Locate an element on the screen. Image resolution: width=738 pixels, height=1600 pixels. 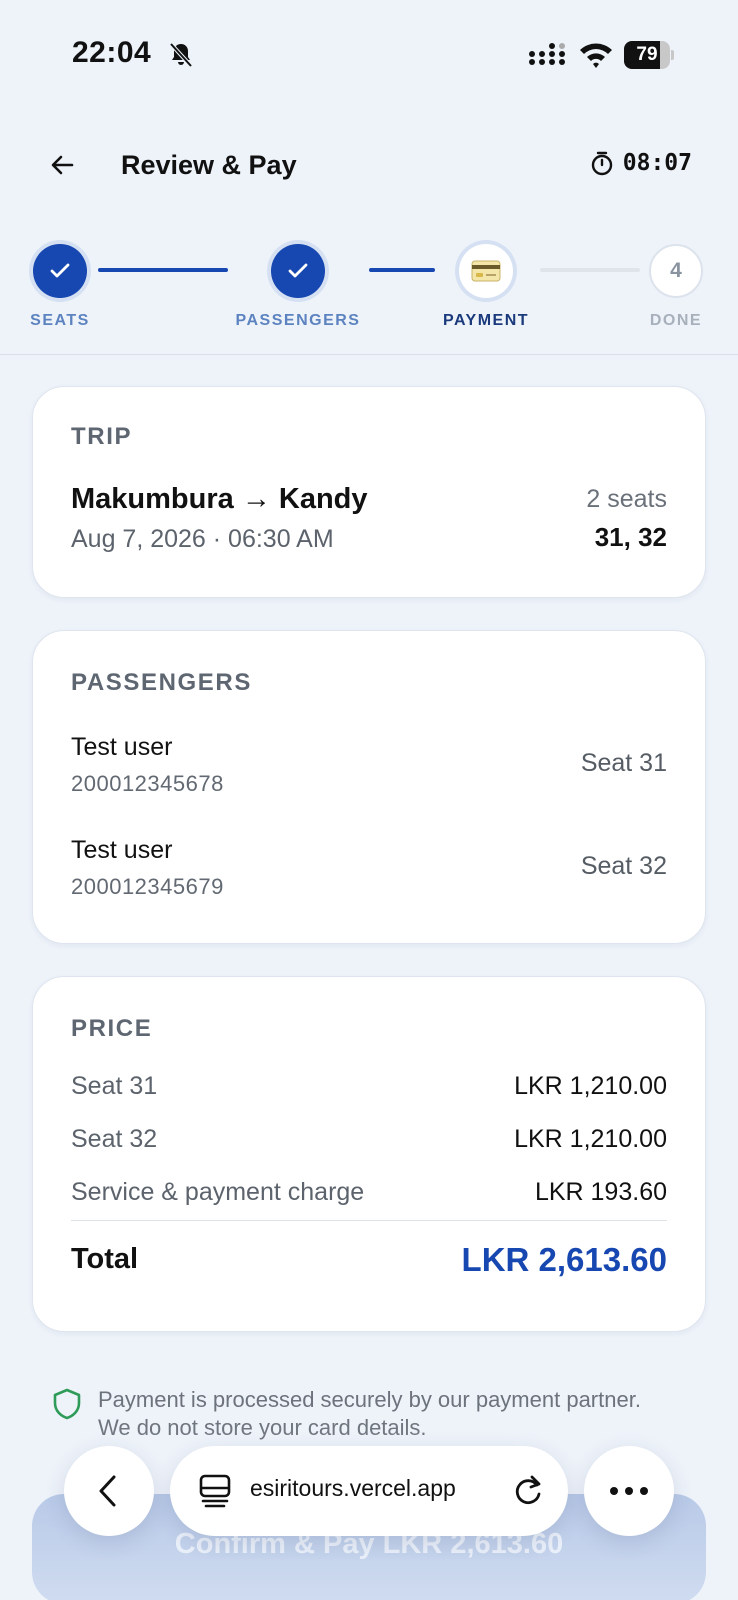
passenger-2-name: Test user is located at coordinates (122, 850).